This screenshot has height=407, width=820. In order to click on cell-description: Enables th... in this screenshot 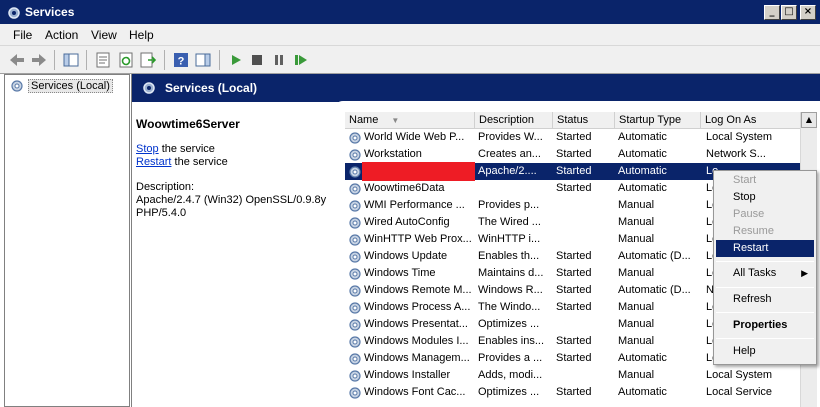, I will do `click(509, 256)`.